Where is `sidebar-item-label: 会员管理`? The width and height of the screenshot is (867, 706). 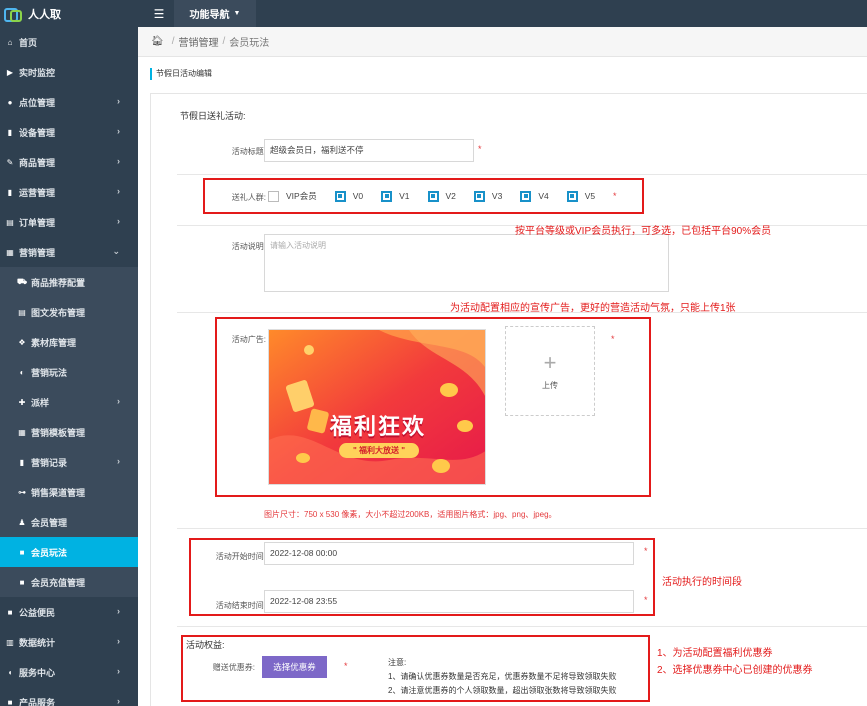 sidebar-item-label: 会员管理 is located at coordinates (49, 522).